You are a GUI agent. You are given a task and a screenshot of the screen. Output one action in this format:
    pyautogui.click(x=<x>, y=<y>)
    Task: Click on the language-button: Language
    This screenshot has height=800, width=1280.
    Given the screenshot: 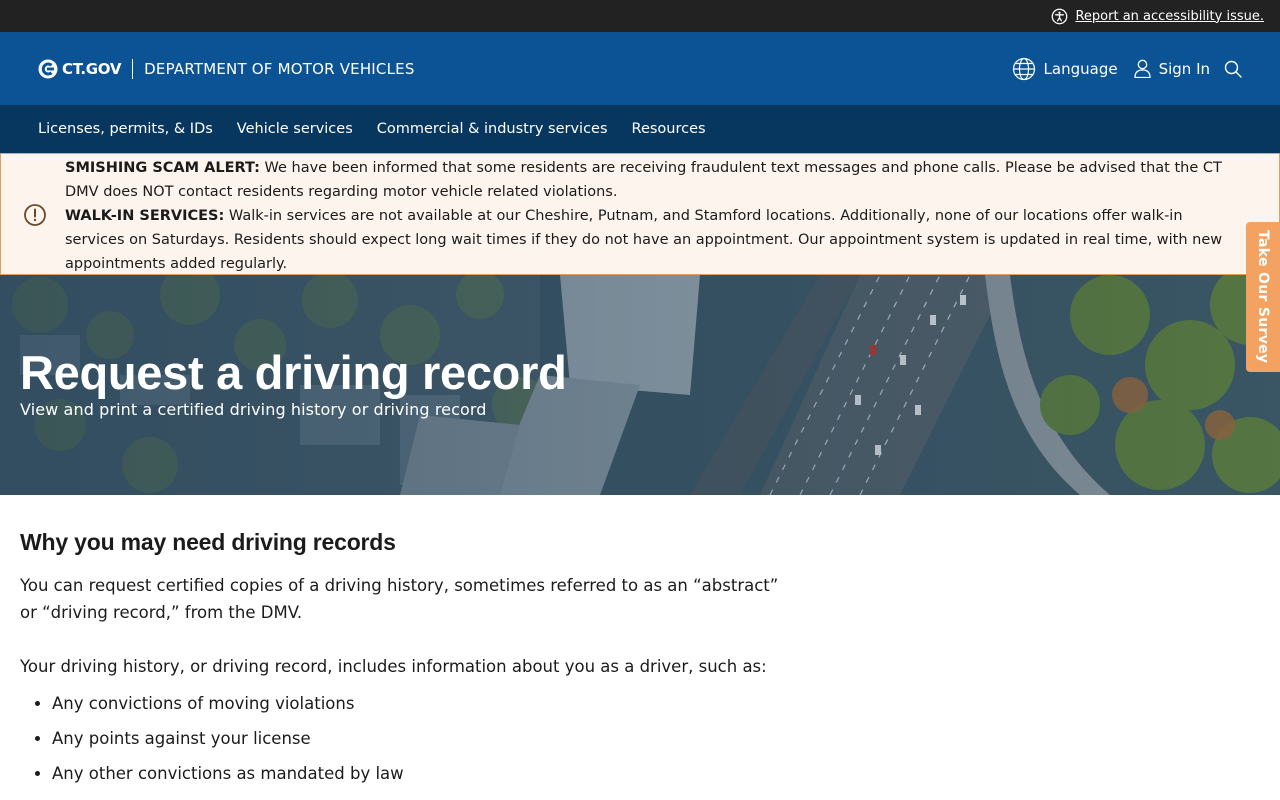 What is the action you would take?
    pyautogui.click(x=1065, y=69)
    